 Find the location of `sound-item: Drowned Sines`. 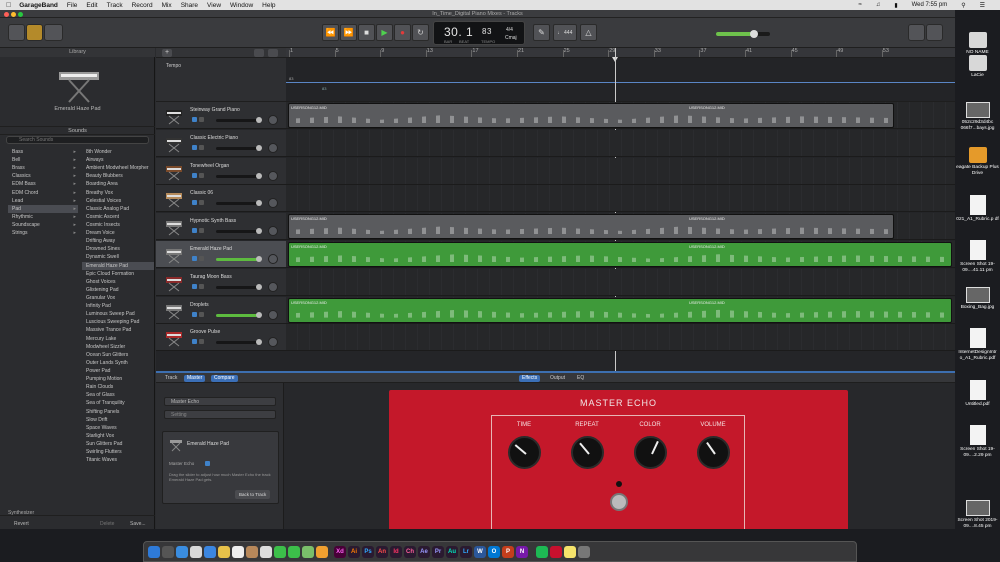

sound-item: Drowned Sines is located at coordinates (118, 249).